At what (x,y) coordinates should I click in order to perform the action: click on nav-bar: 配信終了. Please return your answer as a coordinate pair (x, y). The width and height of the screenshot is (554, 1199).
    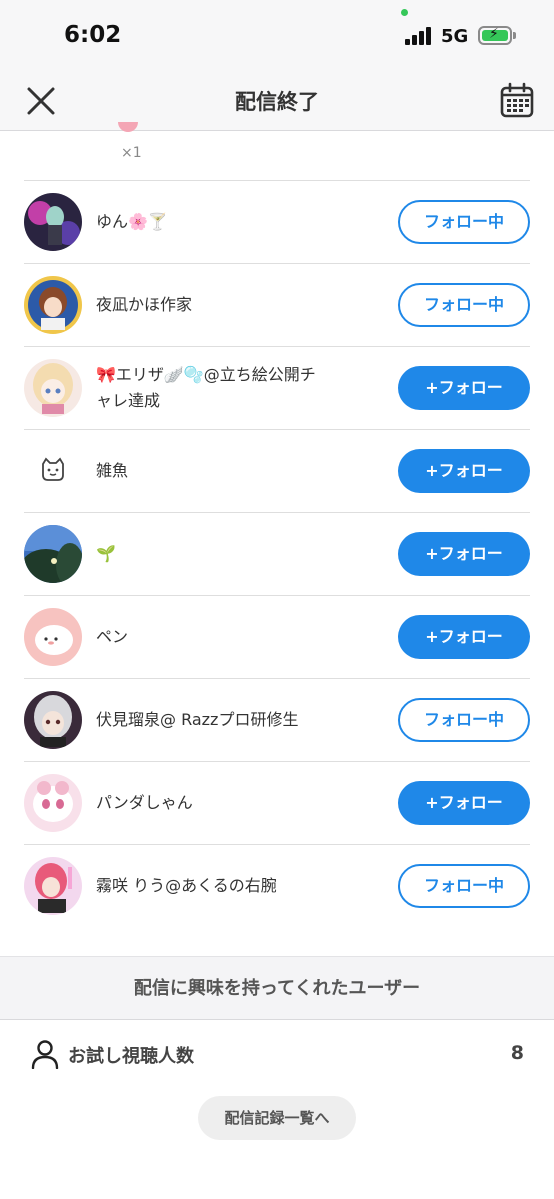
    Looking at the image, I should click on (277, 102).